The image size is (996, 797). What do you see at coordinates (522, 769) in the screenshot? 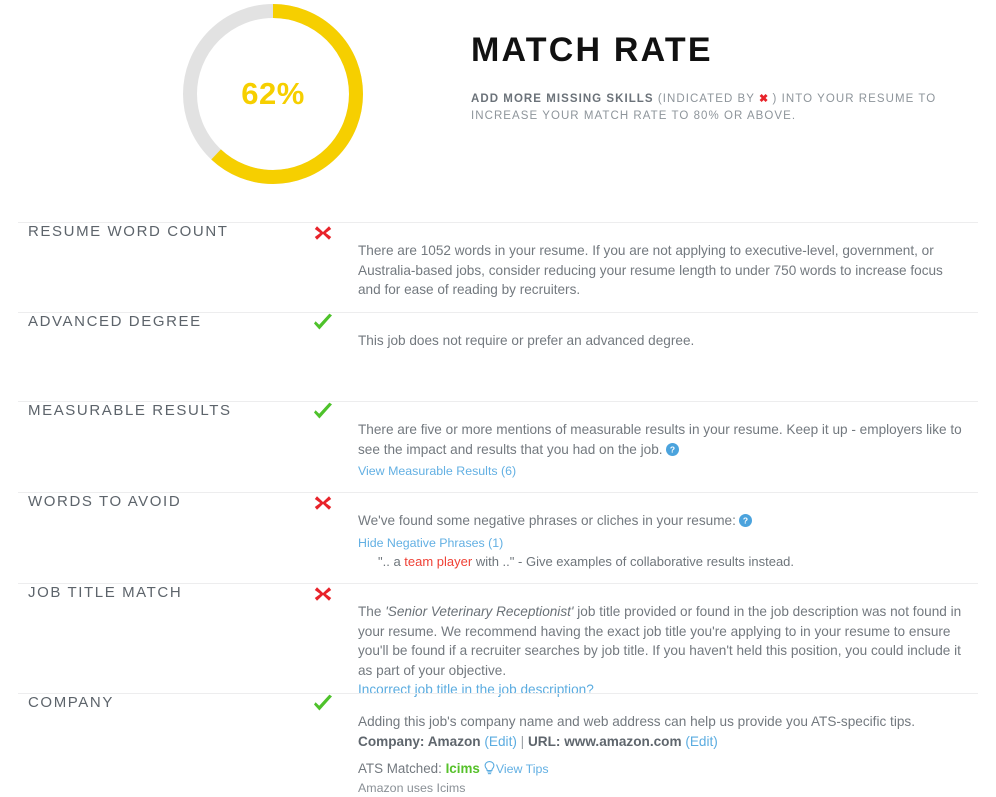
I see `view-tips-link: View Tips` at bounding box center [522, 769].